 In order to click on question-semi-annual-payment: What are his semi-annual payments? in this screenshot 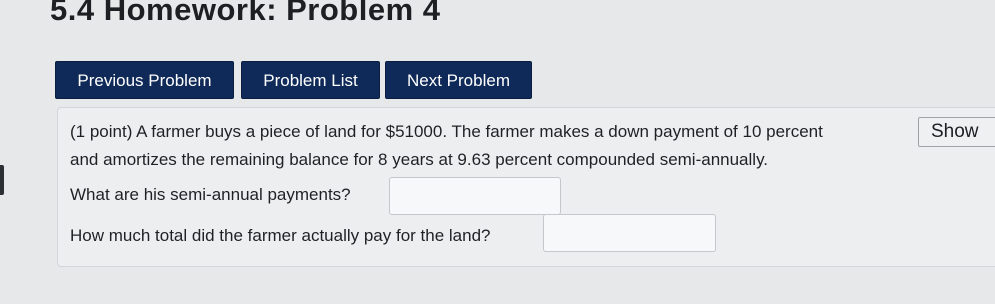, I will do `click(210, 194)`.